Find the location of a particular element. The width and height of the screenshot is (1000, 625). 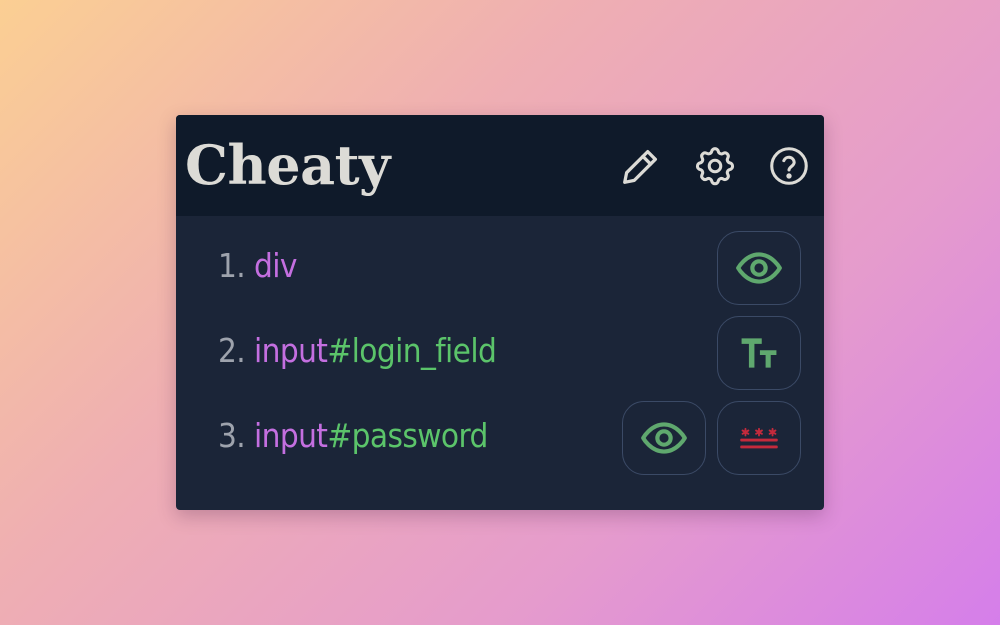

show-password-button is located at coordinates (664, 438).